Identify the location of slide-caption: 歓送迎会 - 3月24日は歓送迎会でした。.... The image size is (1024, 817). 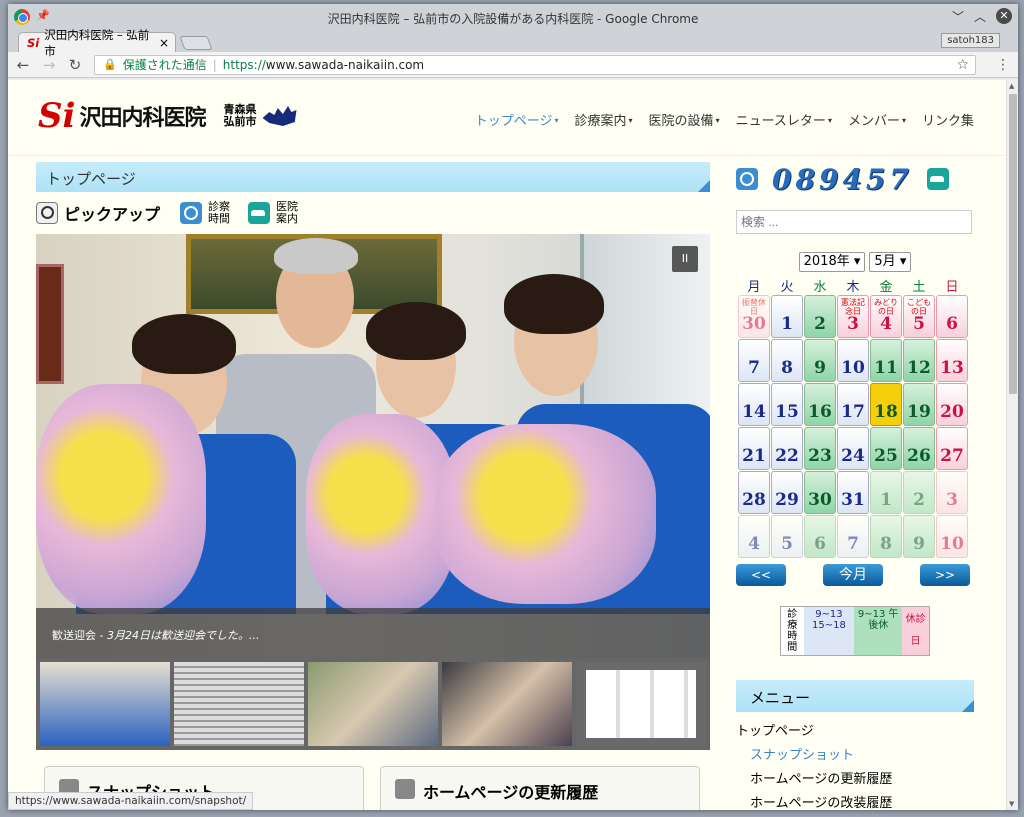
(373, 633).